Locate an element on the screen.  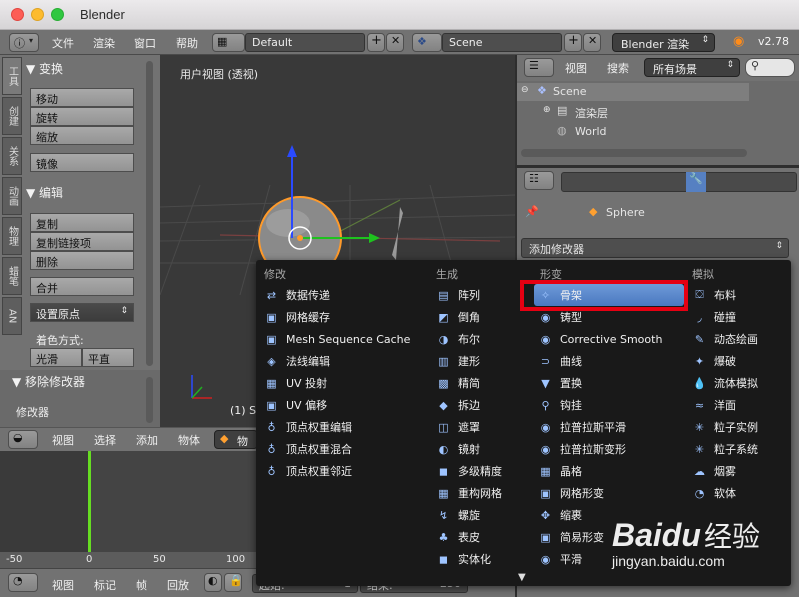
modifier-item: ◩ 倒角 is located at coordinates (480, 317).